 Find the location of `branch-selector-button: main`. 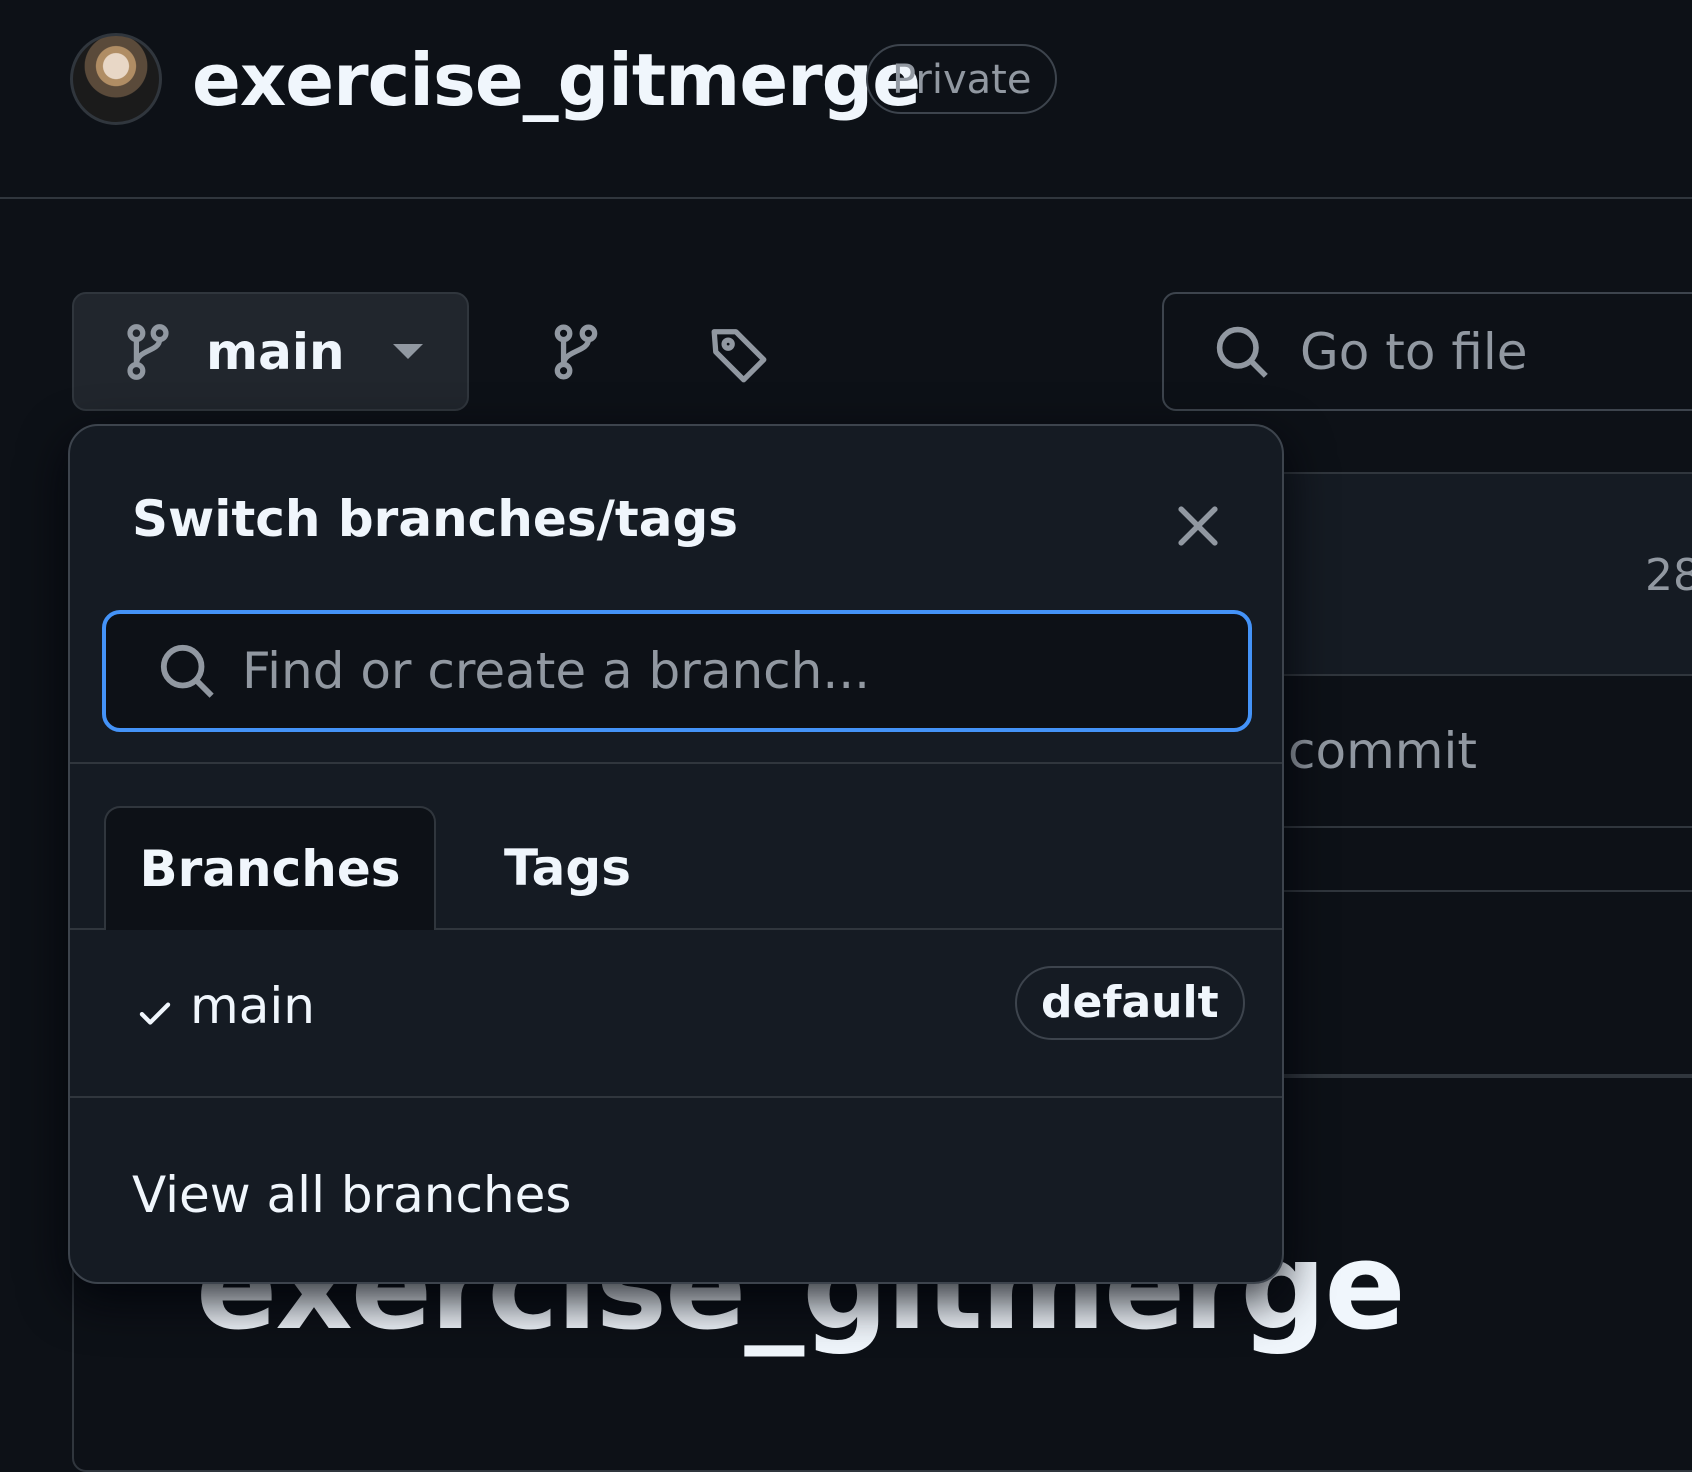

branch-selector-button: main is located at coordinates (270, 351).